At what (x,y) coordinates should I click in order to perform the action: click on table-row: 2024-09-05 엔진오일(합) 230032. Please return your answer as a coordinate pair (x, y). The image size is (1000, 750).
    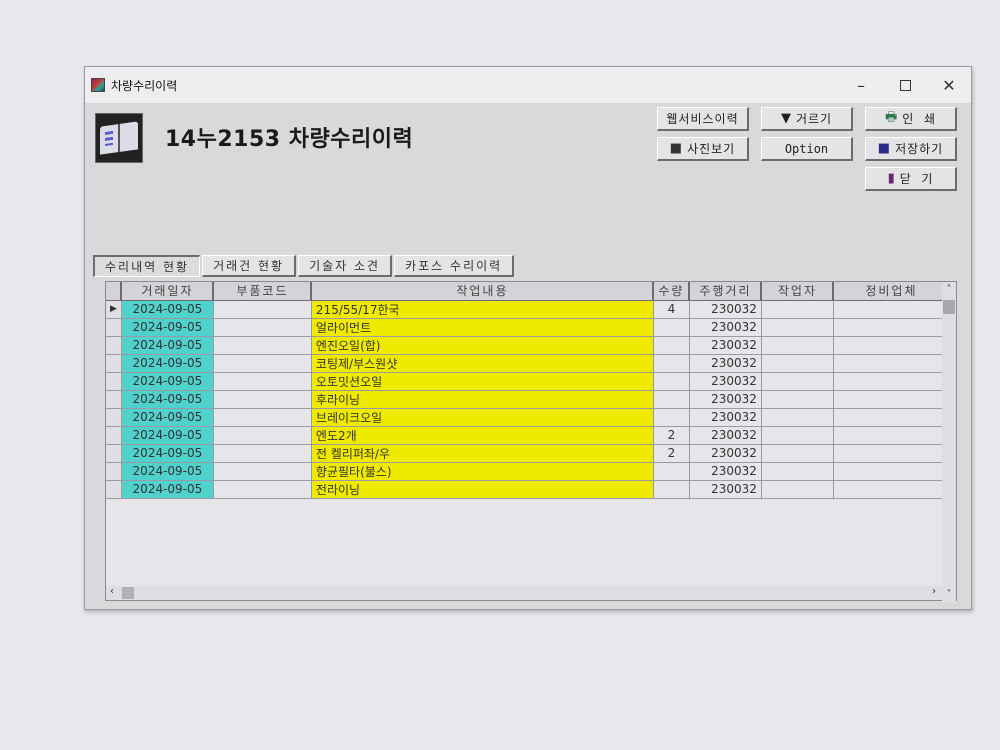
    Looking at the image, I should click on (528, 345).